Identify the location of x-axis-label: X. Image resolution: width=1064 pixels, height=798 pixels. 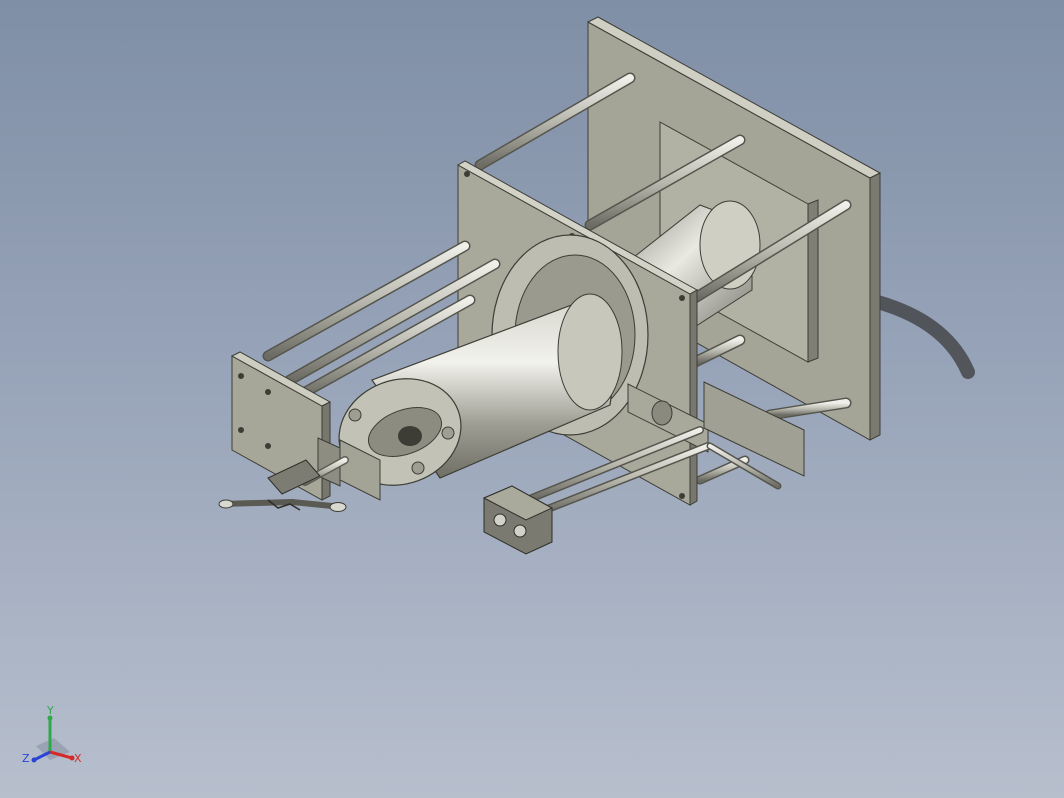
(78, 758).